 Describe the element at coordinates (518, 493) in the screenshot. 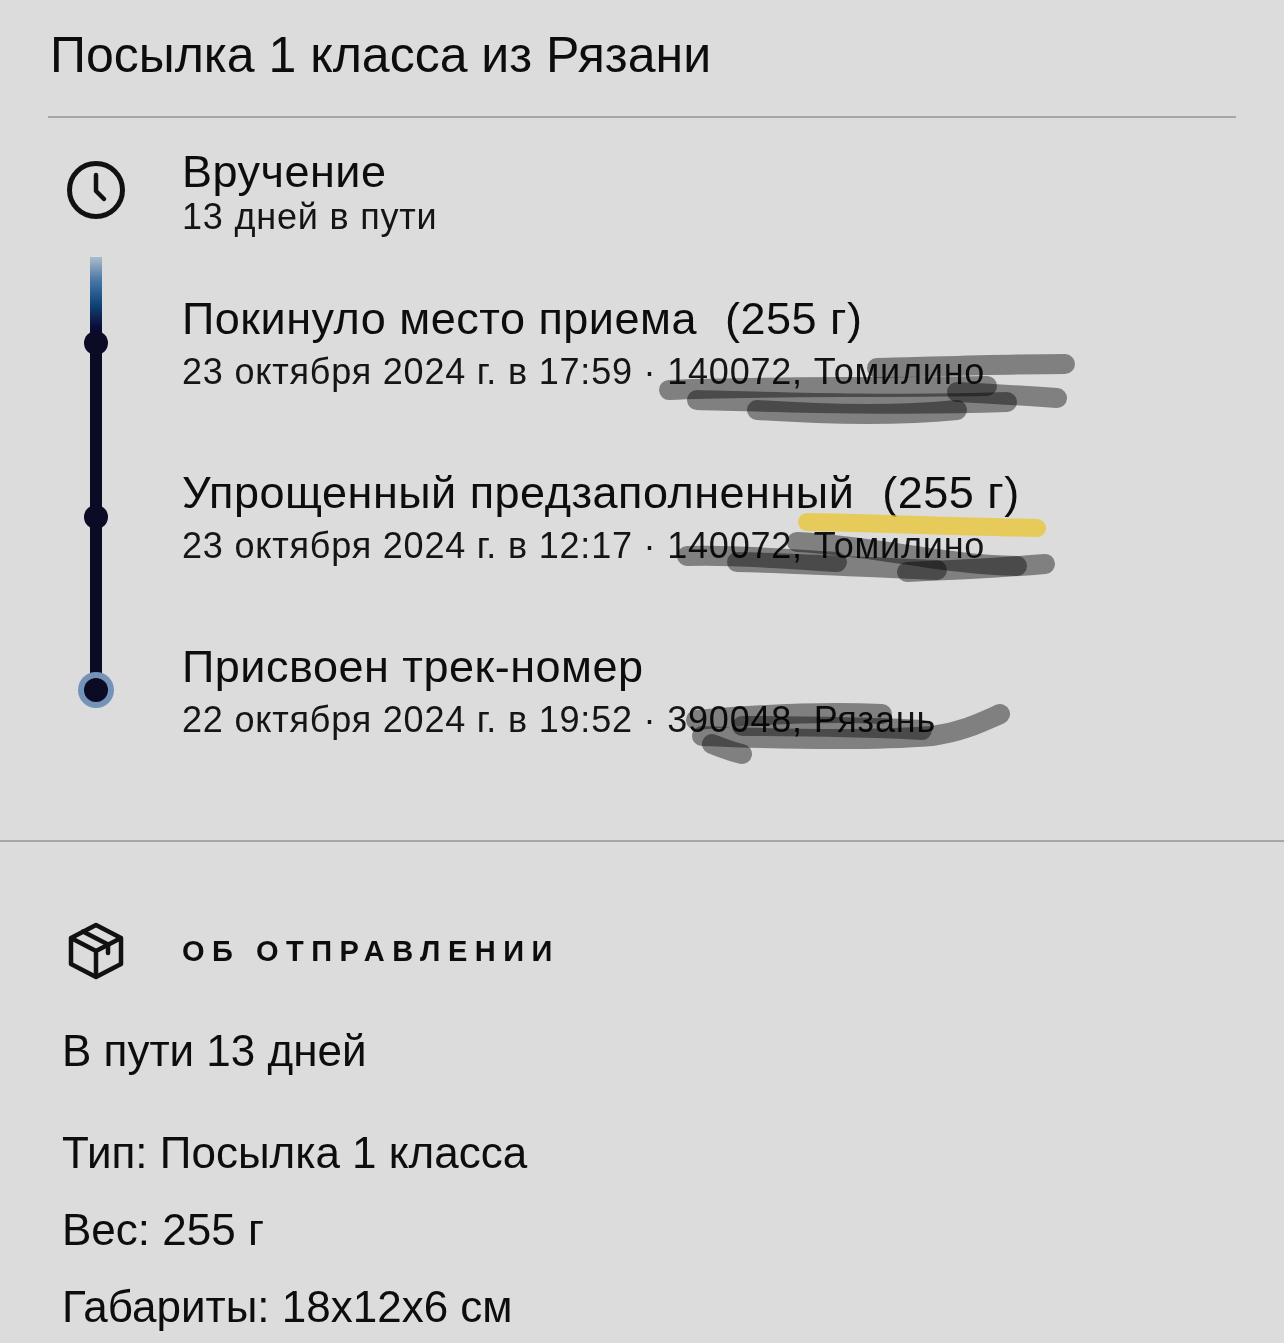

I see `event-title: Упрощенный предзаполненный` at that location.